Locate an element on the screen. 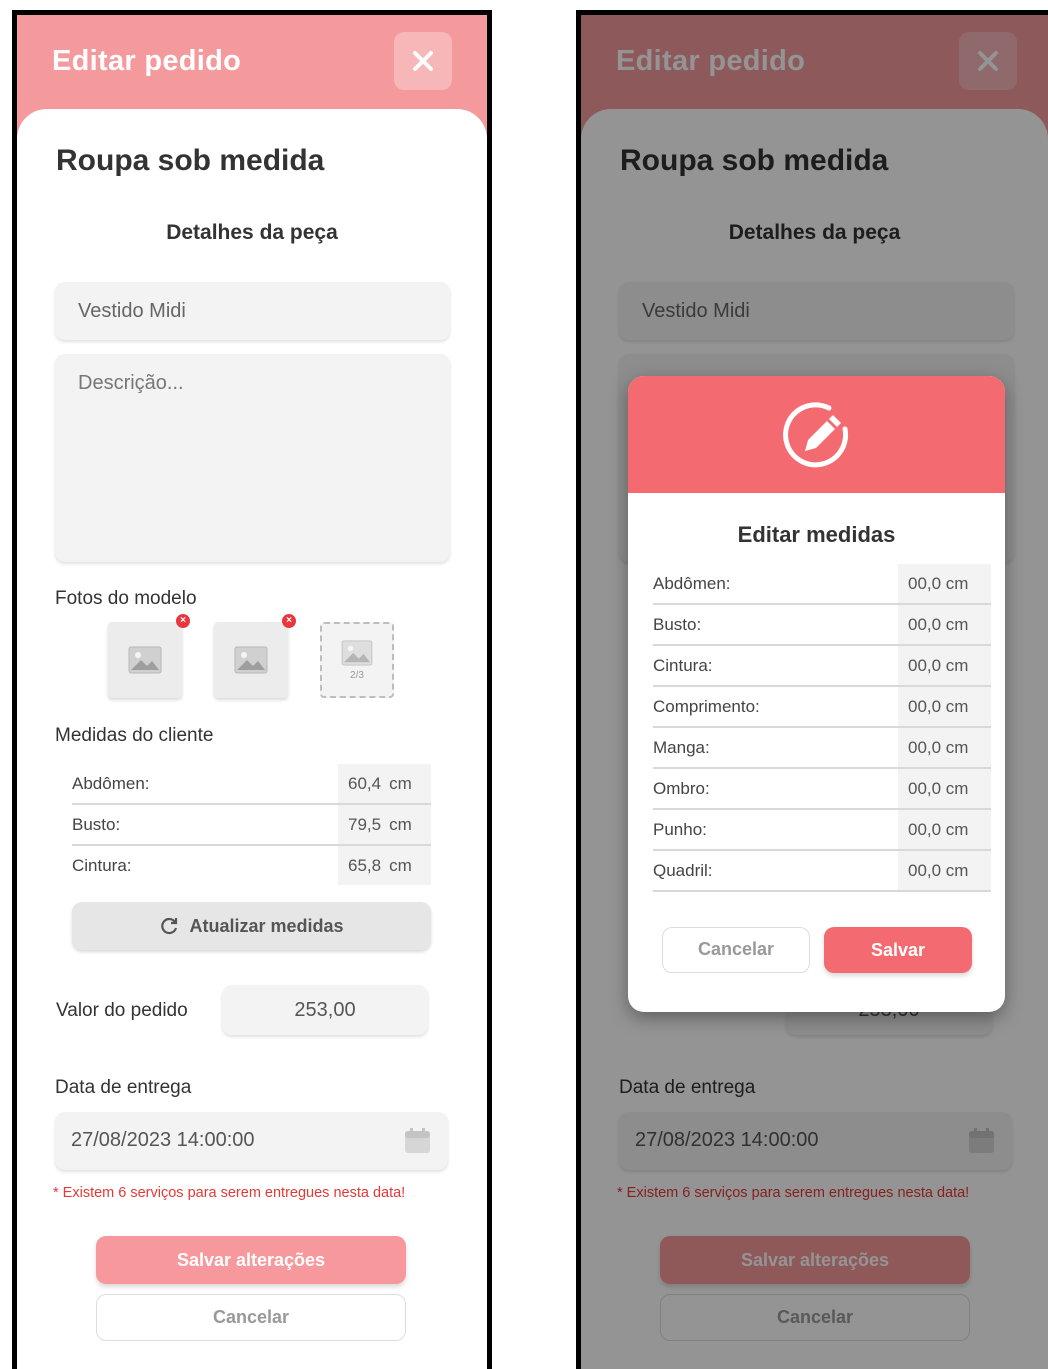 The image size is (1048, 1369). measurement-row: Comprimento: 00,0 cm is located at coordinates (822, 707).